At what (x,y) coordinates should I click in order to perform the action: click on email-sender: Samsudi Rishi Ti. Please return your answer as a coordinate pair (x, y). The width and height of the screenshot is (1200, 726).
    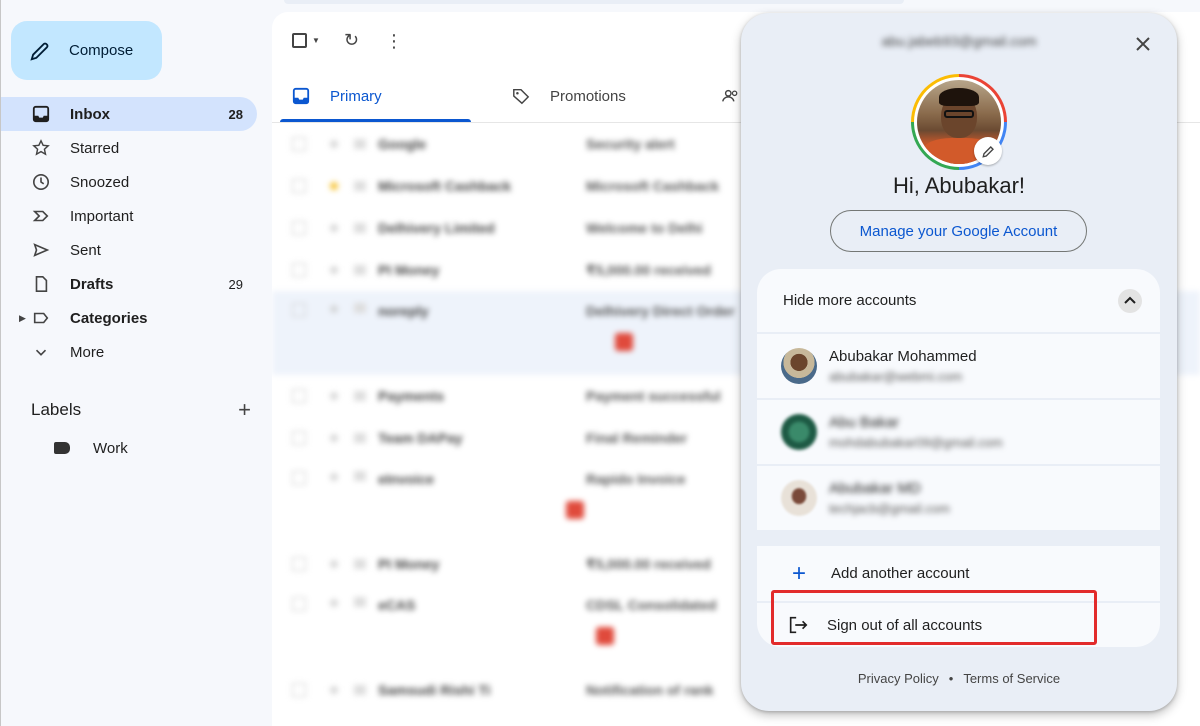
    Looking at the image, I should click on (434, 690).